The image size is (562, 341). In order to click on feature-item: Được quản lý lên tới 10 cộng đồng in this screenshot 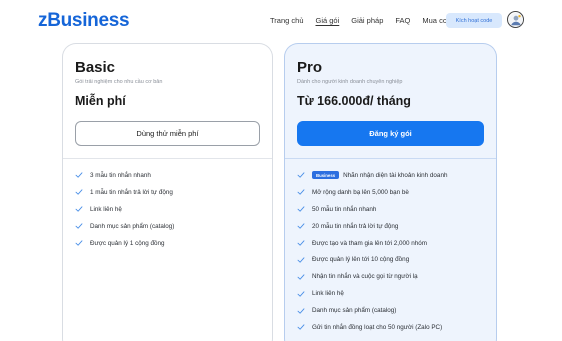, I will do `click(390, 259)`.